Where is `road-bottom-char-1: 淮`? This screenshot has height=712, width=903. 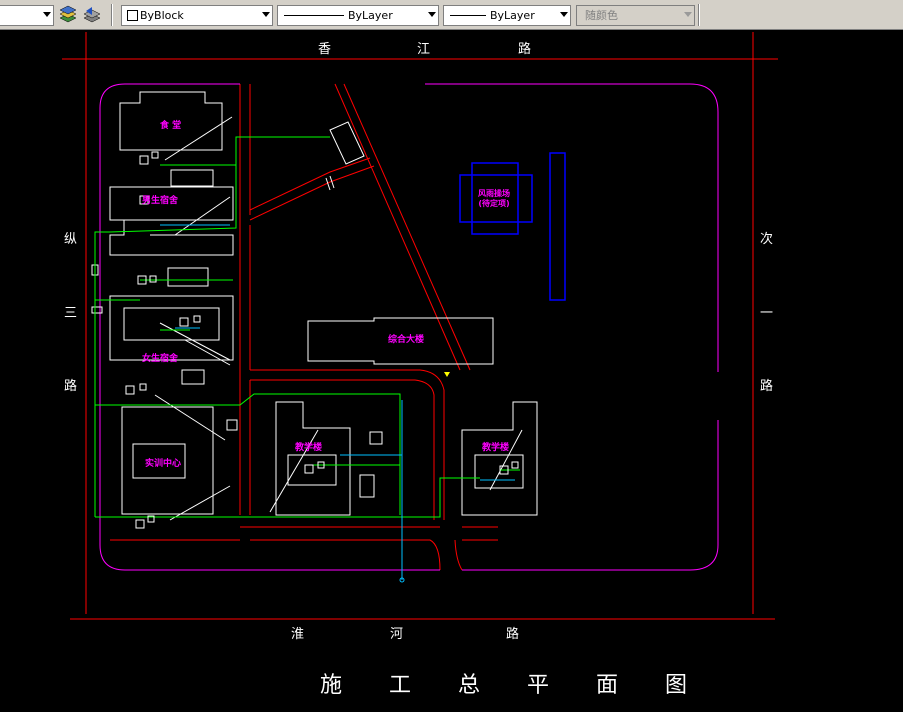
road-bottom-char-1: 淮 is located at coordinates (298, 634).